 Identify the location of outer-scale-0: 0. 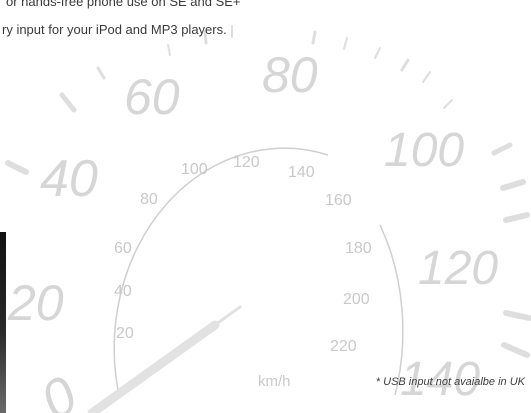
(59, 389).